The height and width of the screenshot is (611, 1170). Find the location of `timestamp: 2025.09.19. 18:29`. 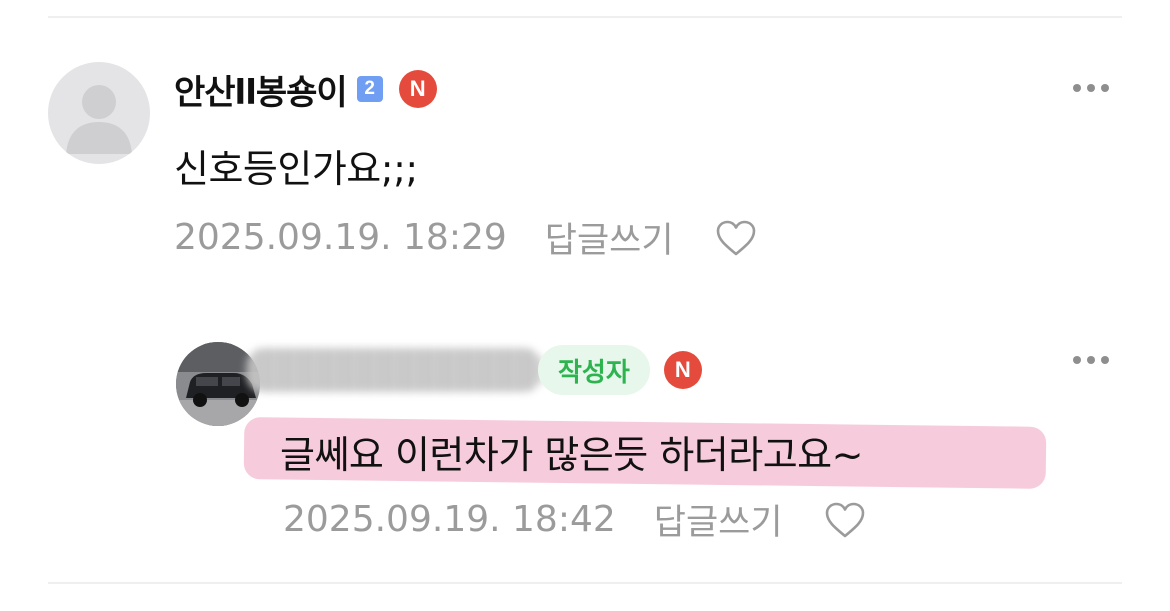

timestamp: 2025.09.19. 18:29 is located at coordinates (340, 237).